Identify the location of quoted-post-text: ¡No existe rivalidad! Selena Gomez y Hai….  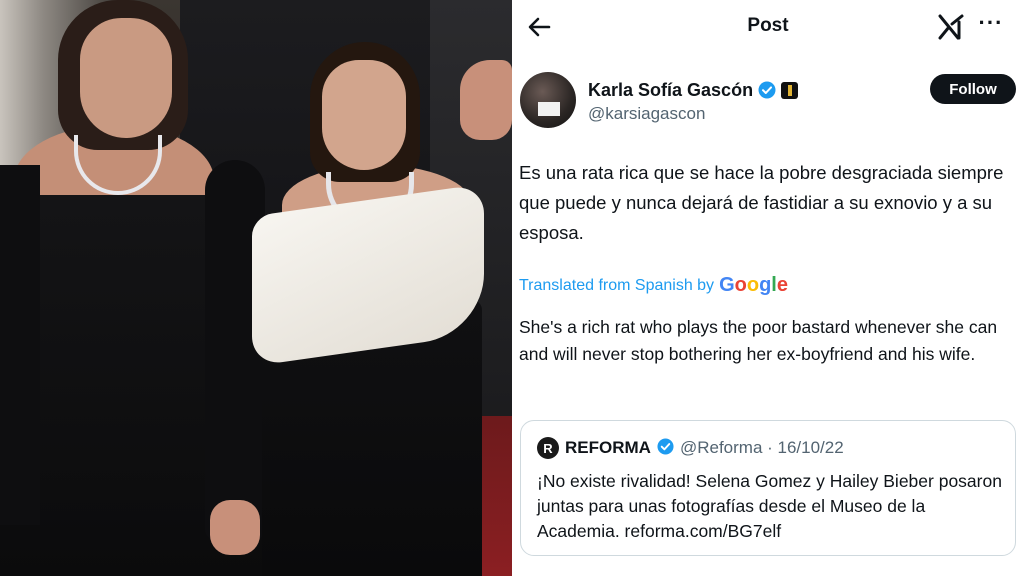
(769, 506).